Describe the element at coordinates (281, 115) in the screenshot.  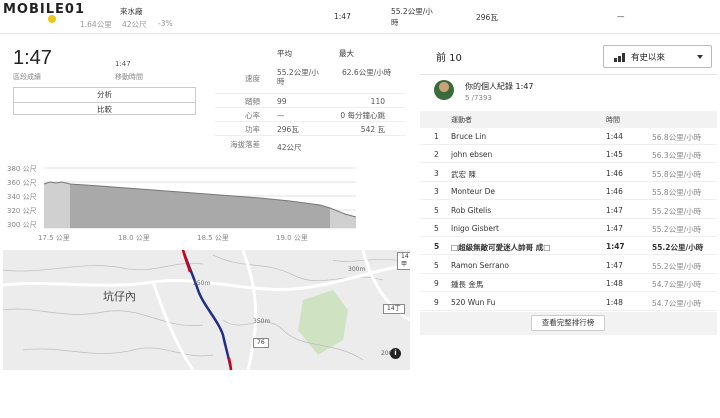
I see `stat-avg: —` at that location.